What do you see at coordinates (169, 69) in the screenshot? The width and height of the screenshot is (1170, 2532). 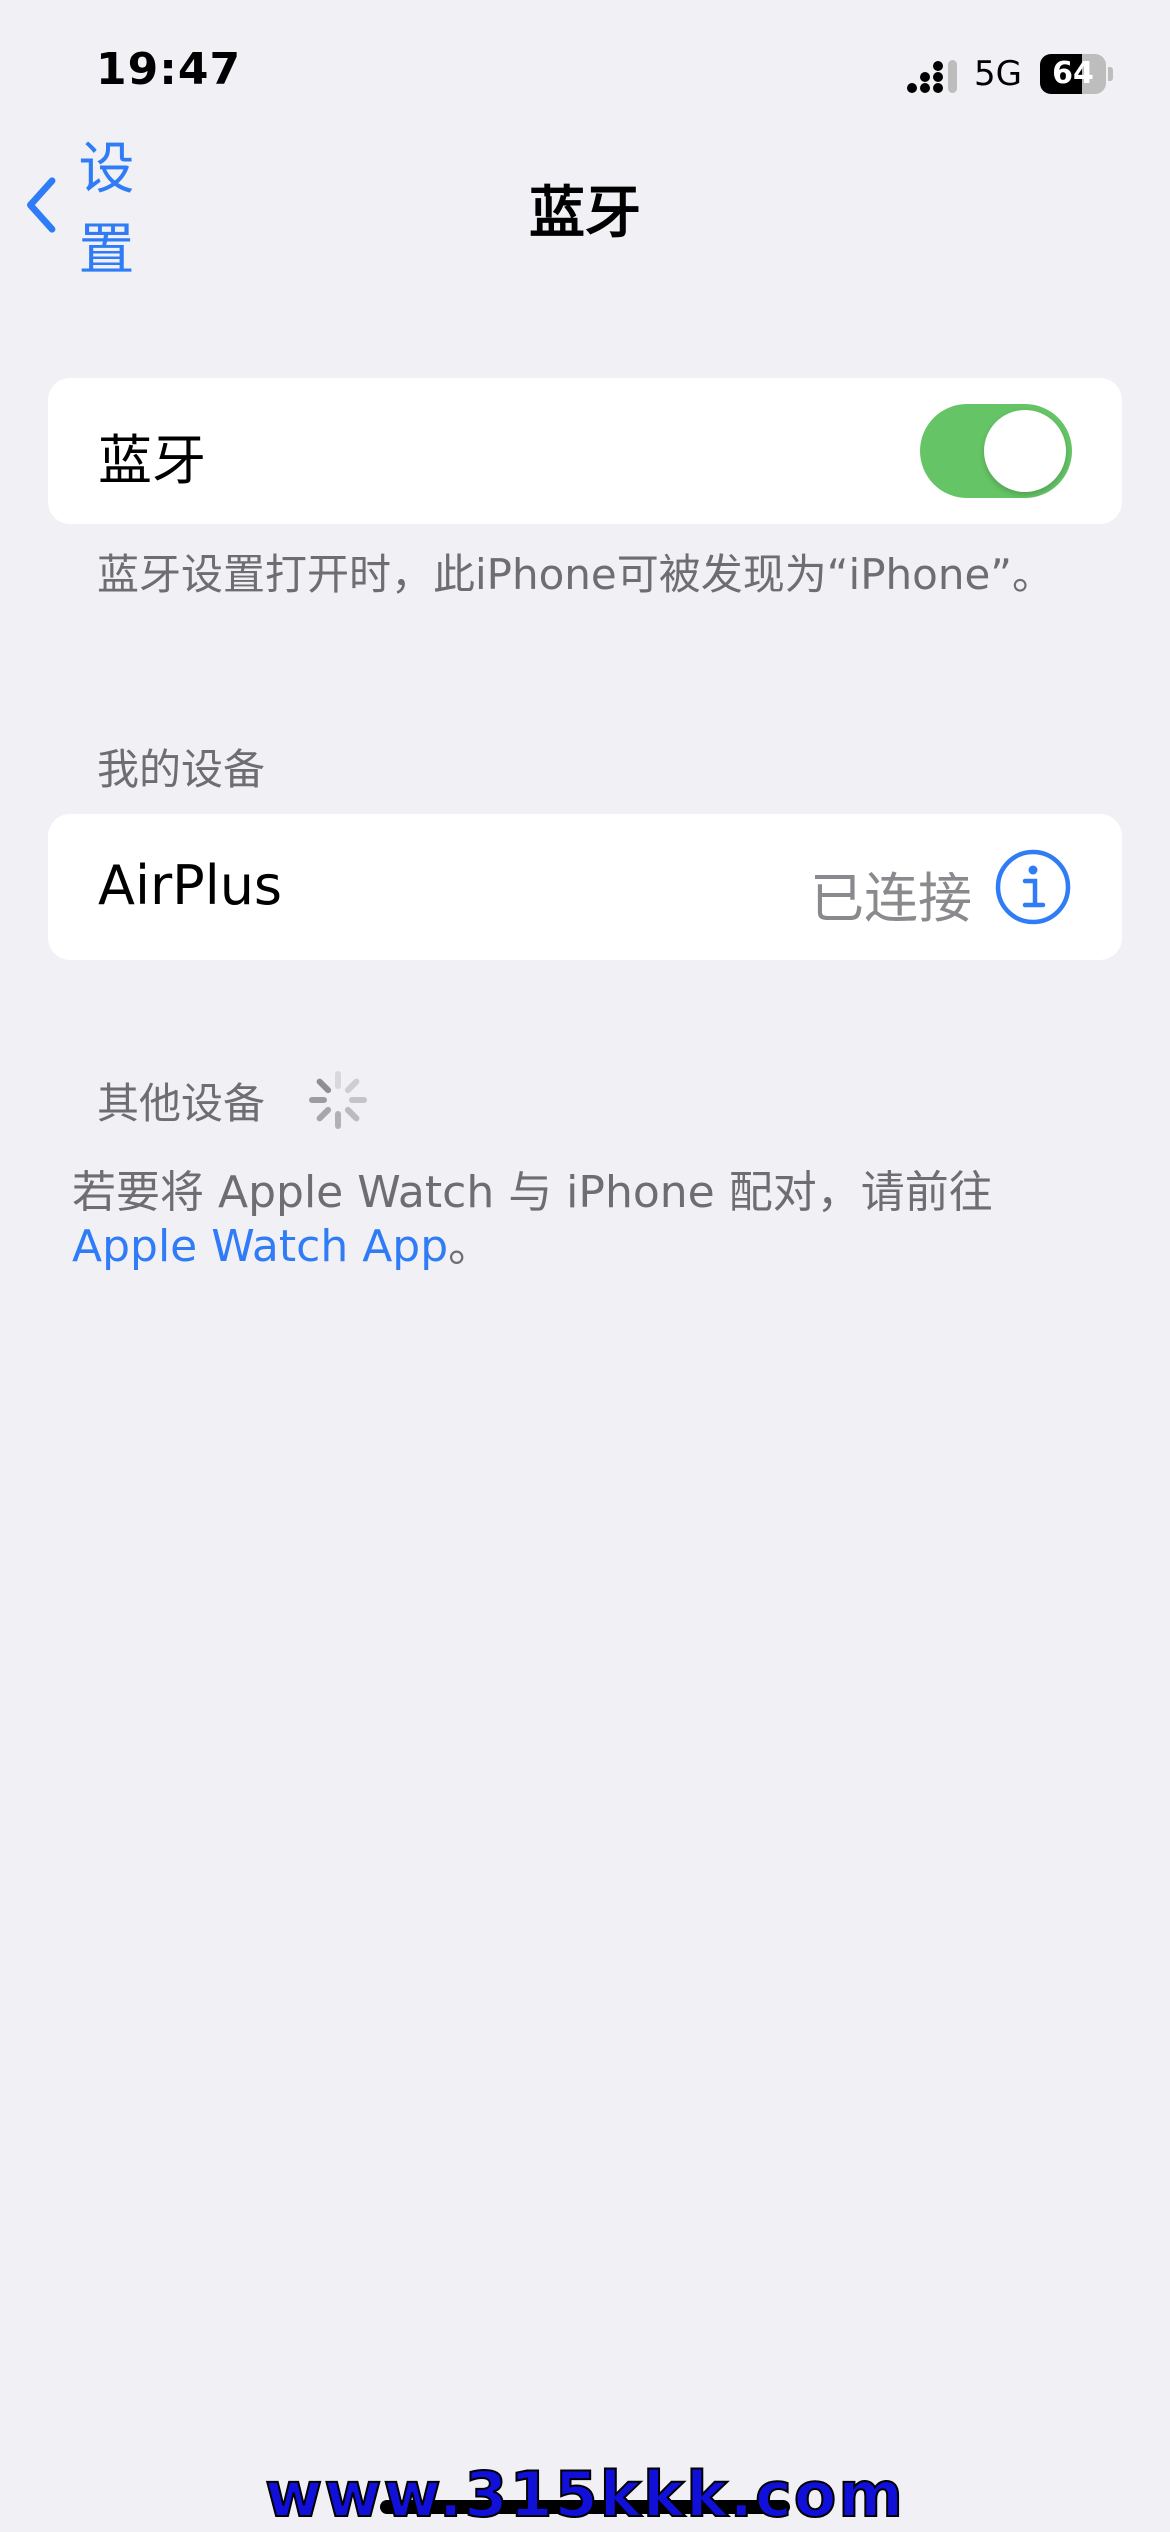 I see `status-time: 19:47` at bounding box center [169, 69].